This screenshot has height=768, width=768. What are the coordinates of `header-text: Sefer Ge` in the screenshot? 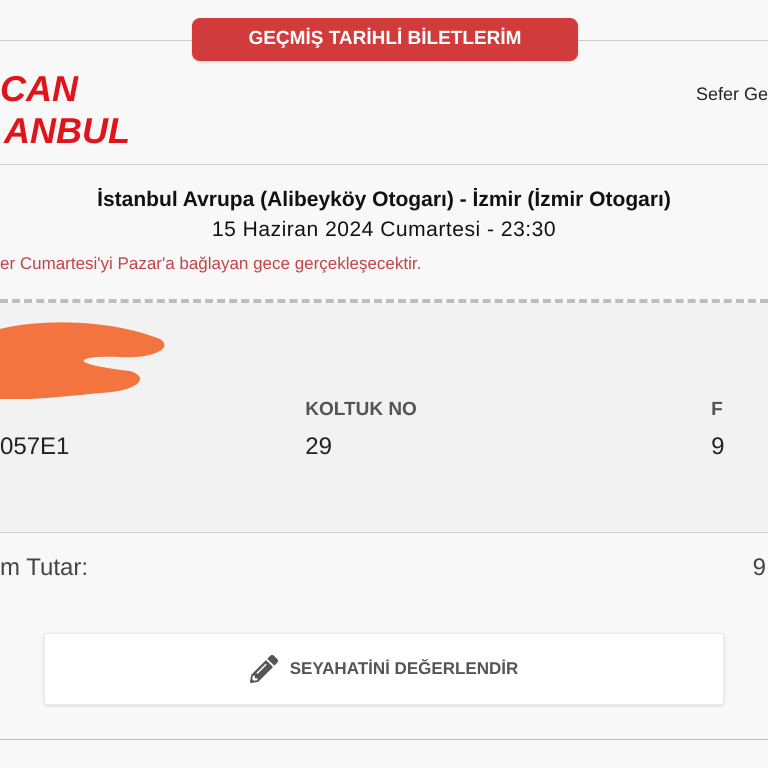 It's located at (732, 94).